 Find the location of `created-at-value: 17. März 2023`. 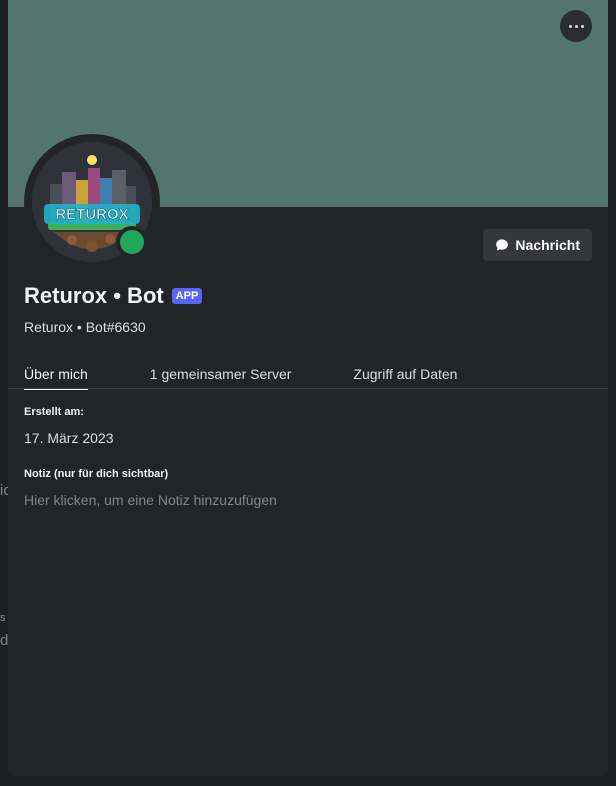

created-at-value: 17. März 2023 is located at coordinates (69, 438).